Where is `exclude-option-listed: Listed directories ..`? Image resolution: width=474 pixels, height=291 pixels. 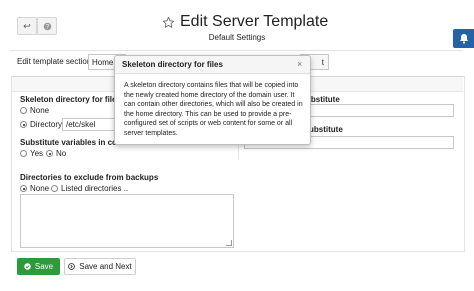
exclude-option-listed: Listed directories .. is located at coordinates (89, 188).